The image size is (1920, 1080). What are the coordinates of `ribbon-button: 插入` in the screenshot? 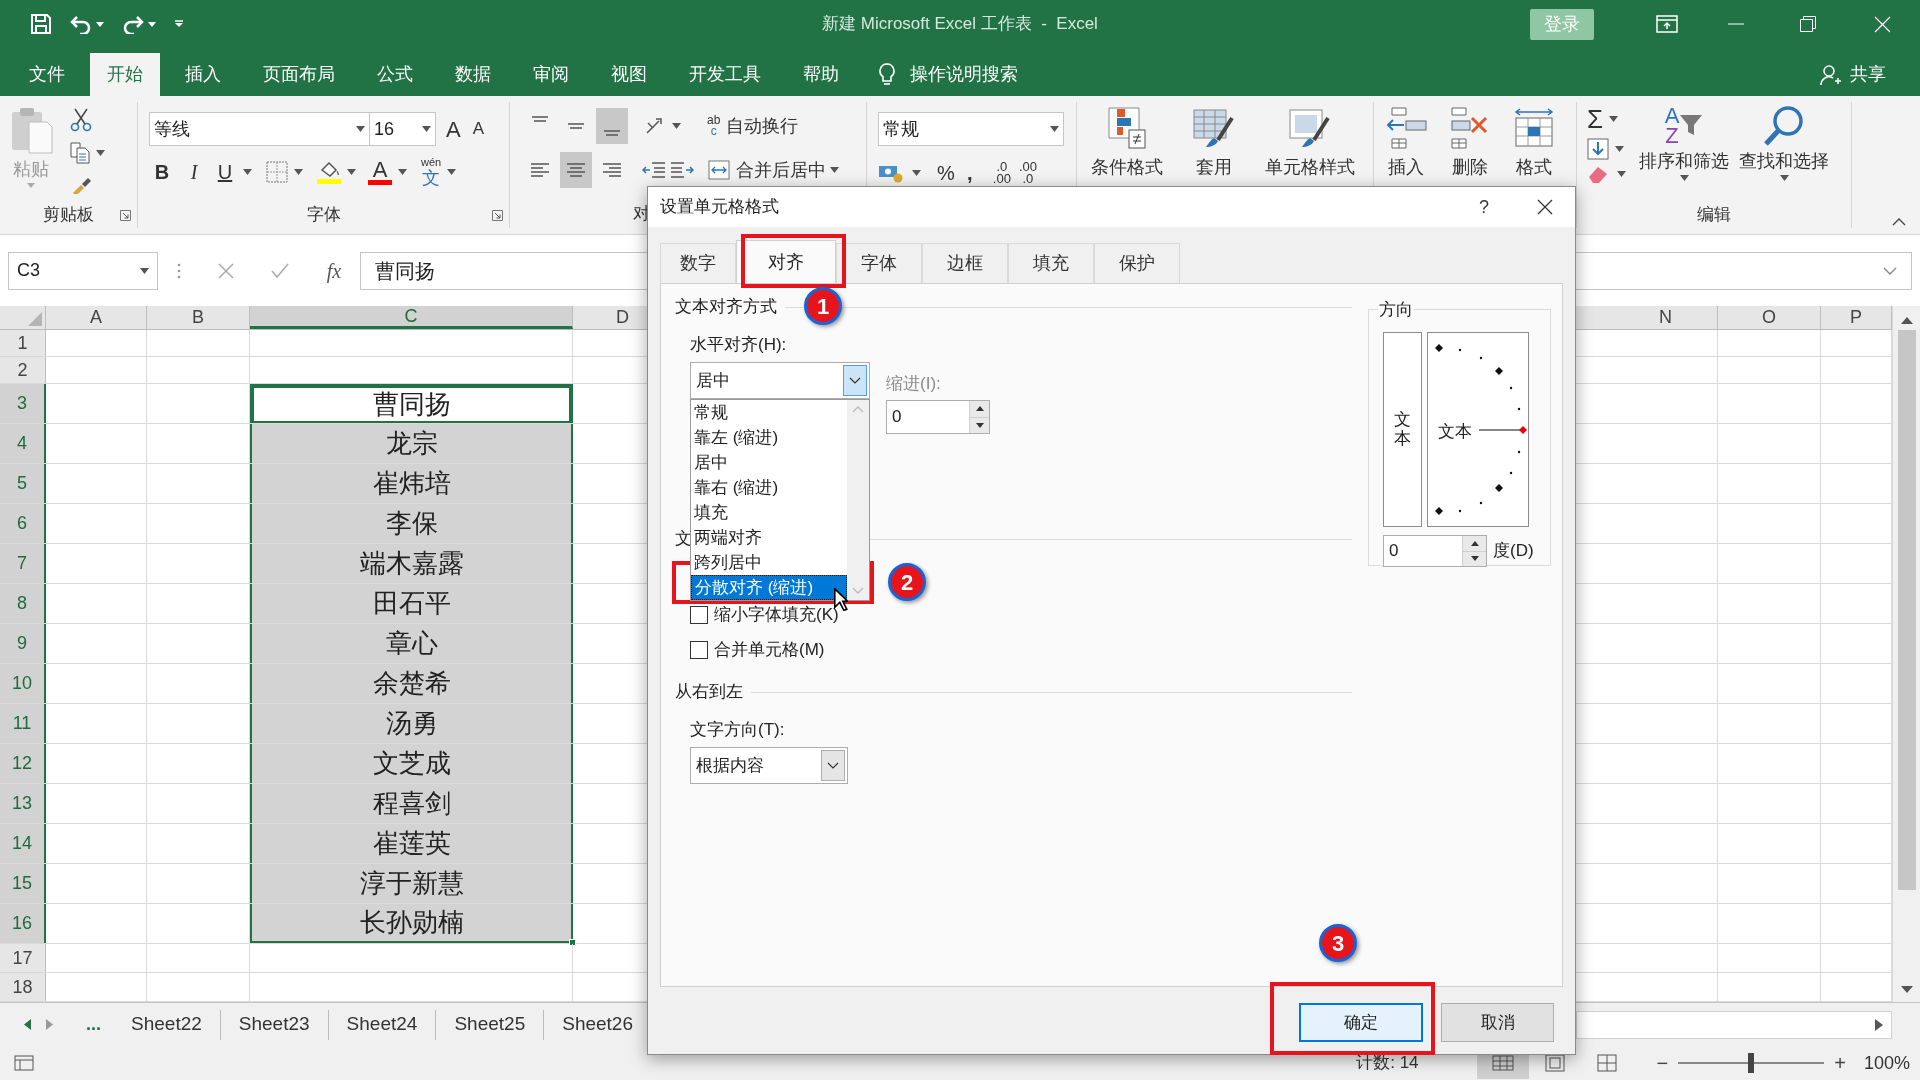 It's located at (1406, 152).